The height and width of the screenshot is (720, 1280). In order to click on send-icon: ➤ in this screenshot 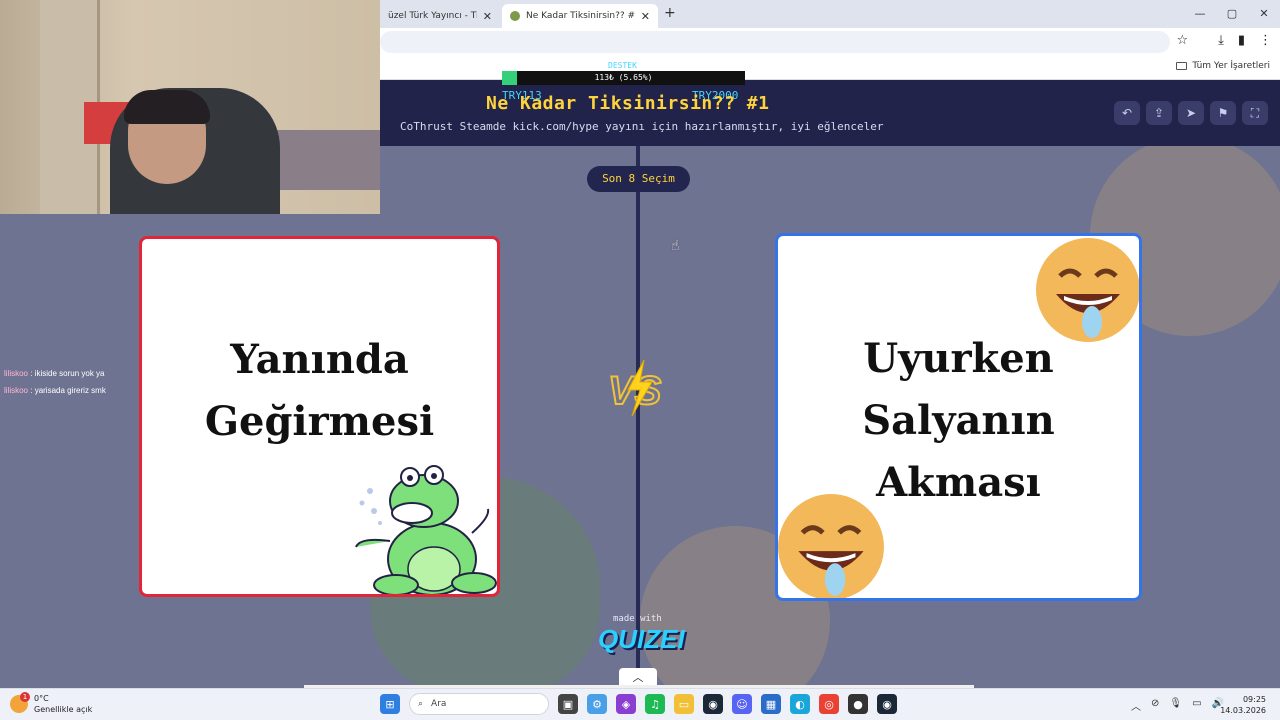, I will do `click(1191, 113)`.